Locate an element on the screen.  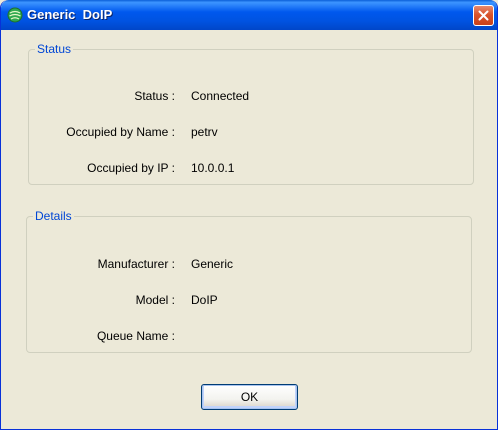
status-legend: Status is located at coordinates (54, 49).